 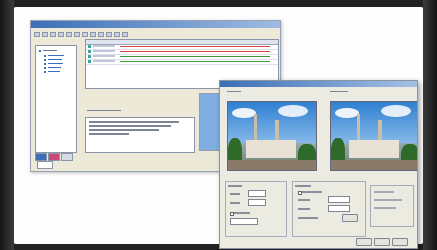 What do you see at coordinates (272, 136) in the screenshot?
I see `original-image-preview` at bounding box center [272, 136].